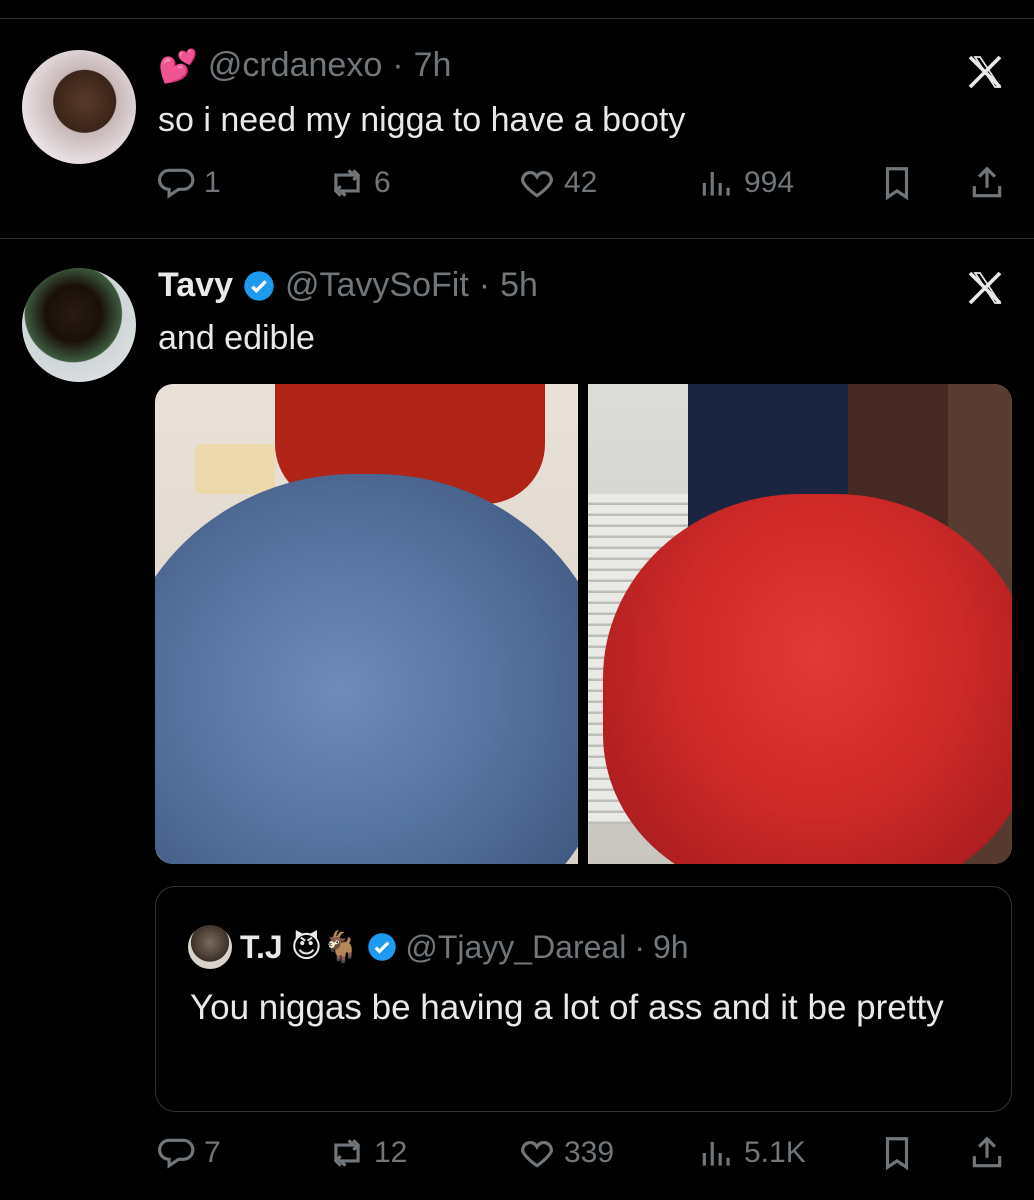  Describe the element at coordinates (195, 285) in the screenshot. I see `display-name: Tavy` at that location.